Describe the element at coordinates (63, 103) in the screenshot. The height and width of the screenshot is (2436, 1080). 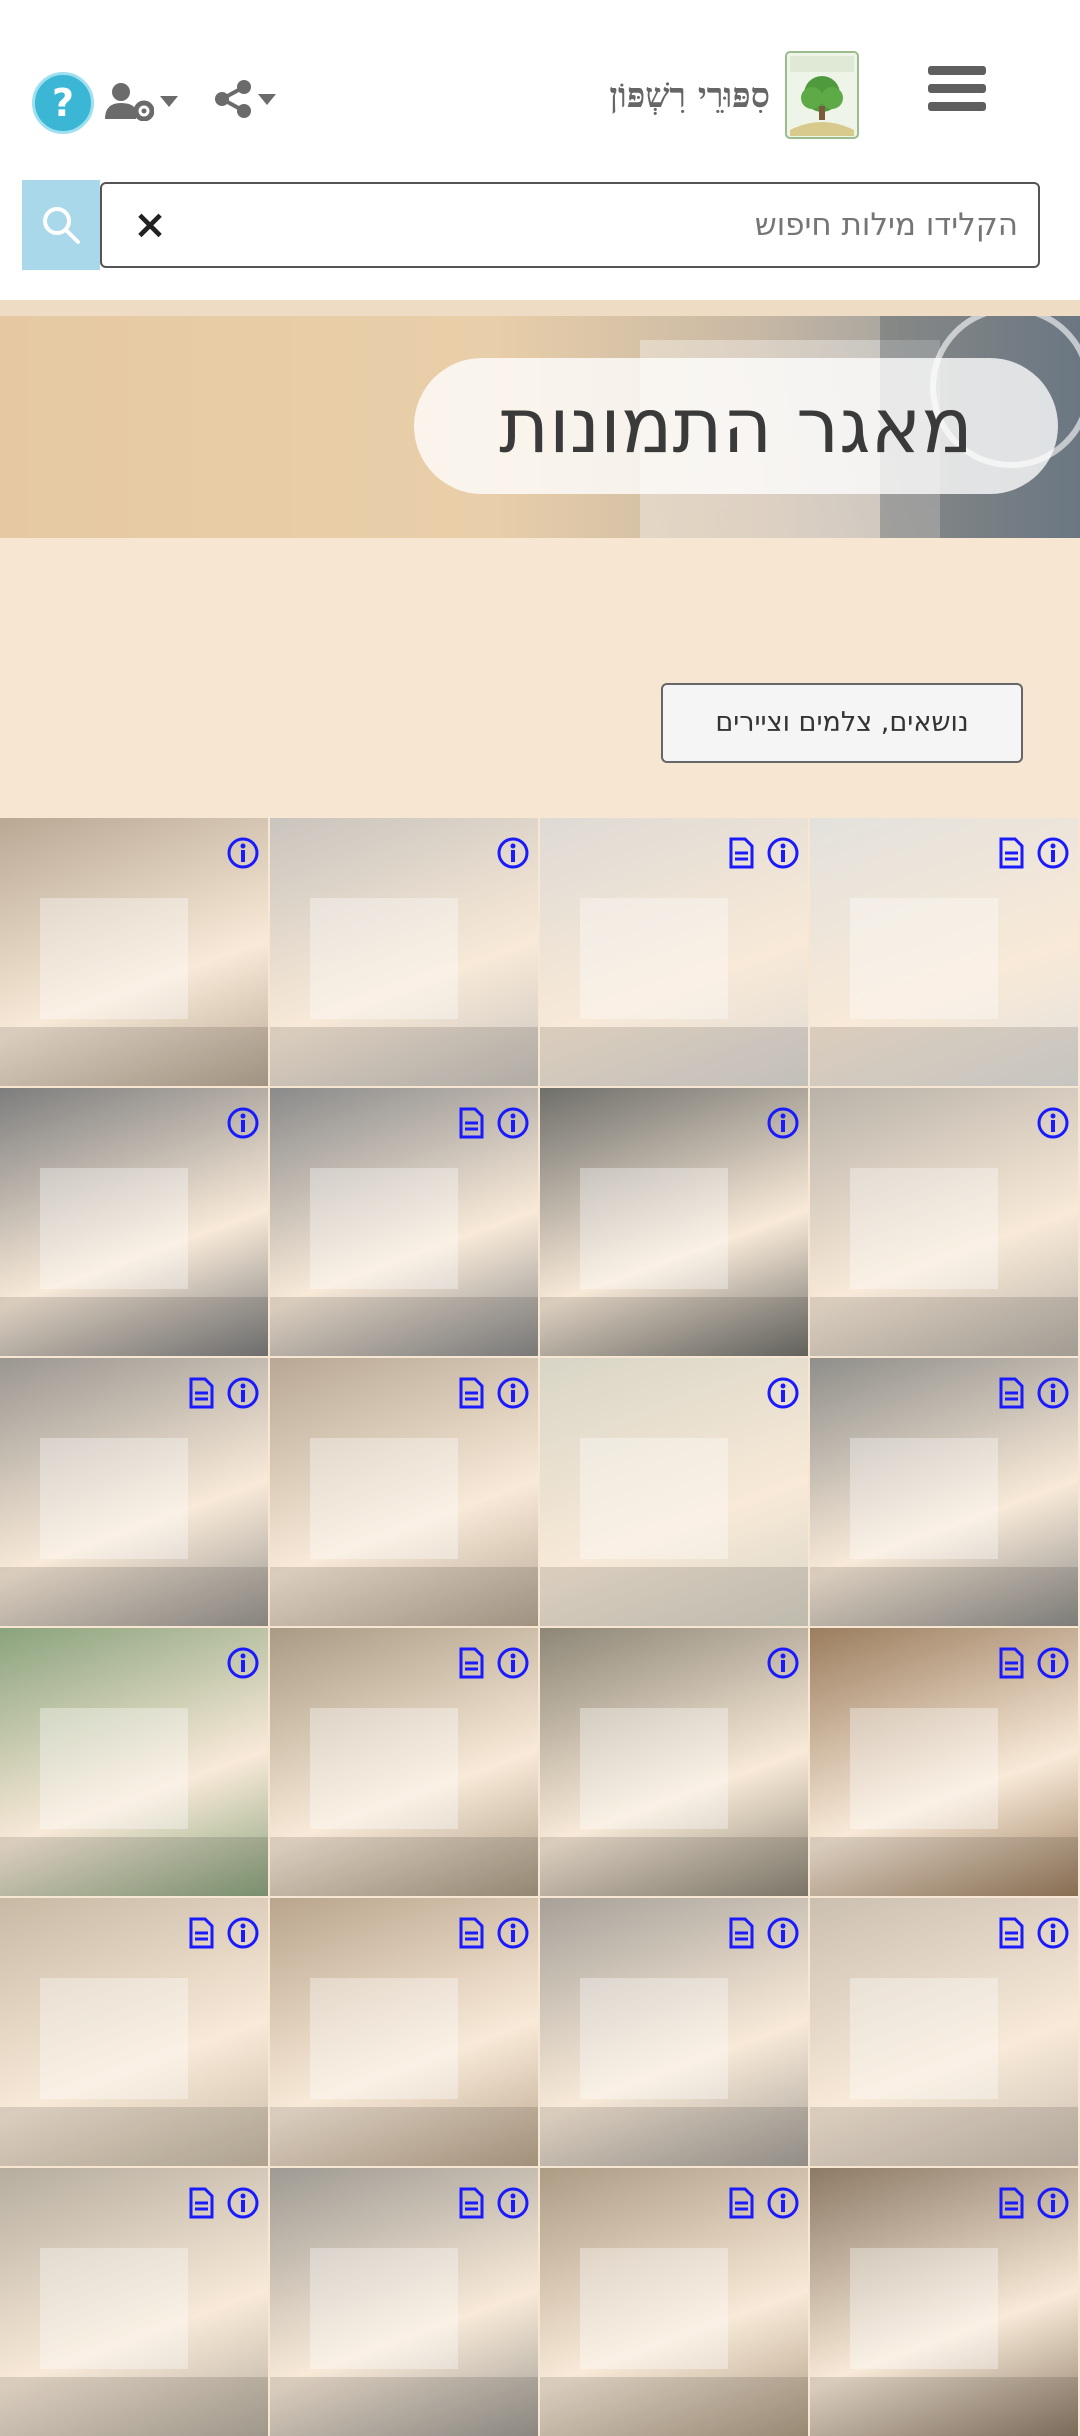
I see `help-button: ?` at that location.